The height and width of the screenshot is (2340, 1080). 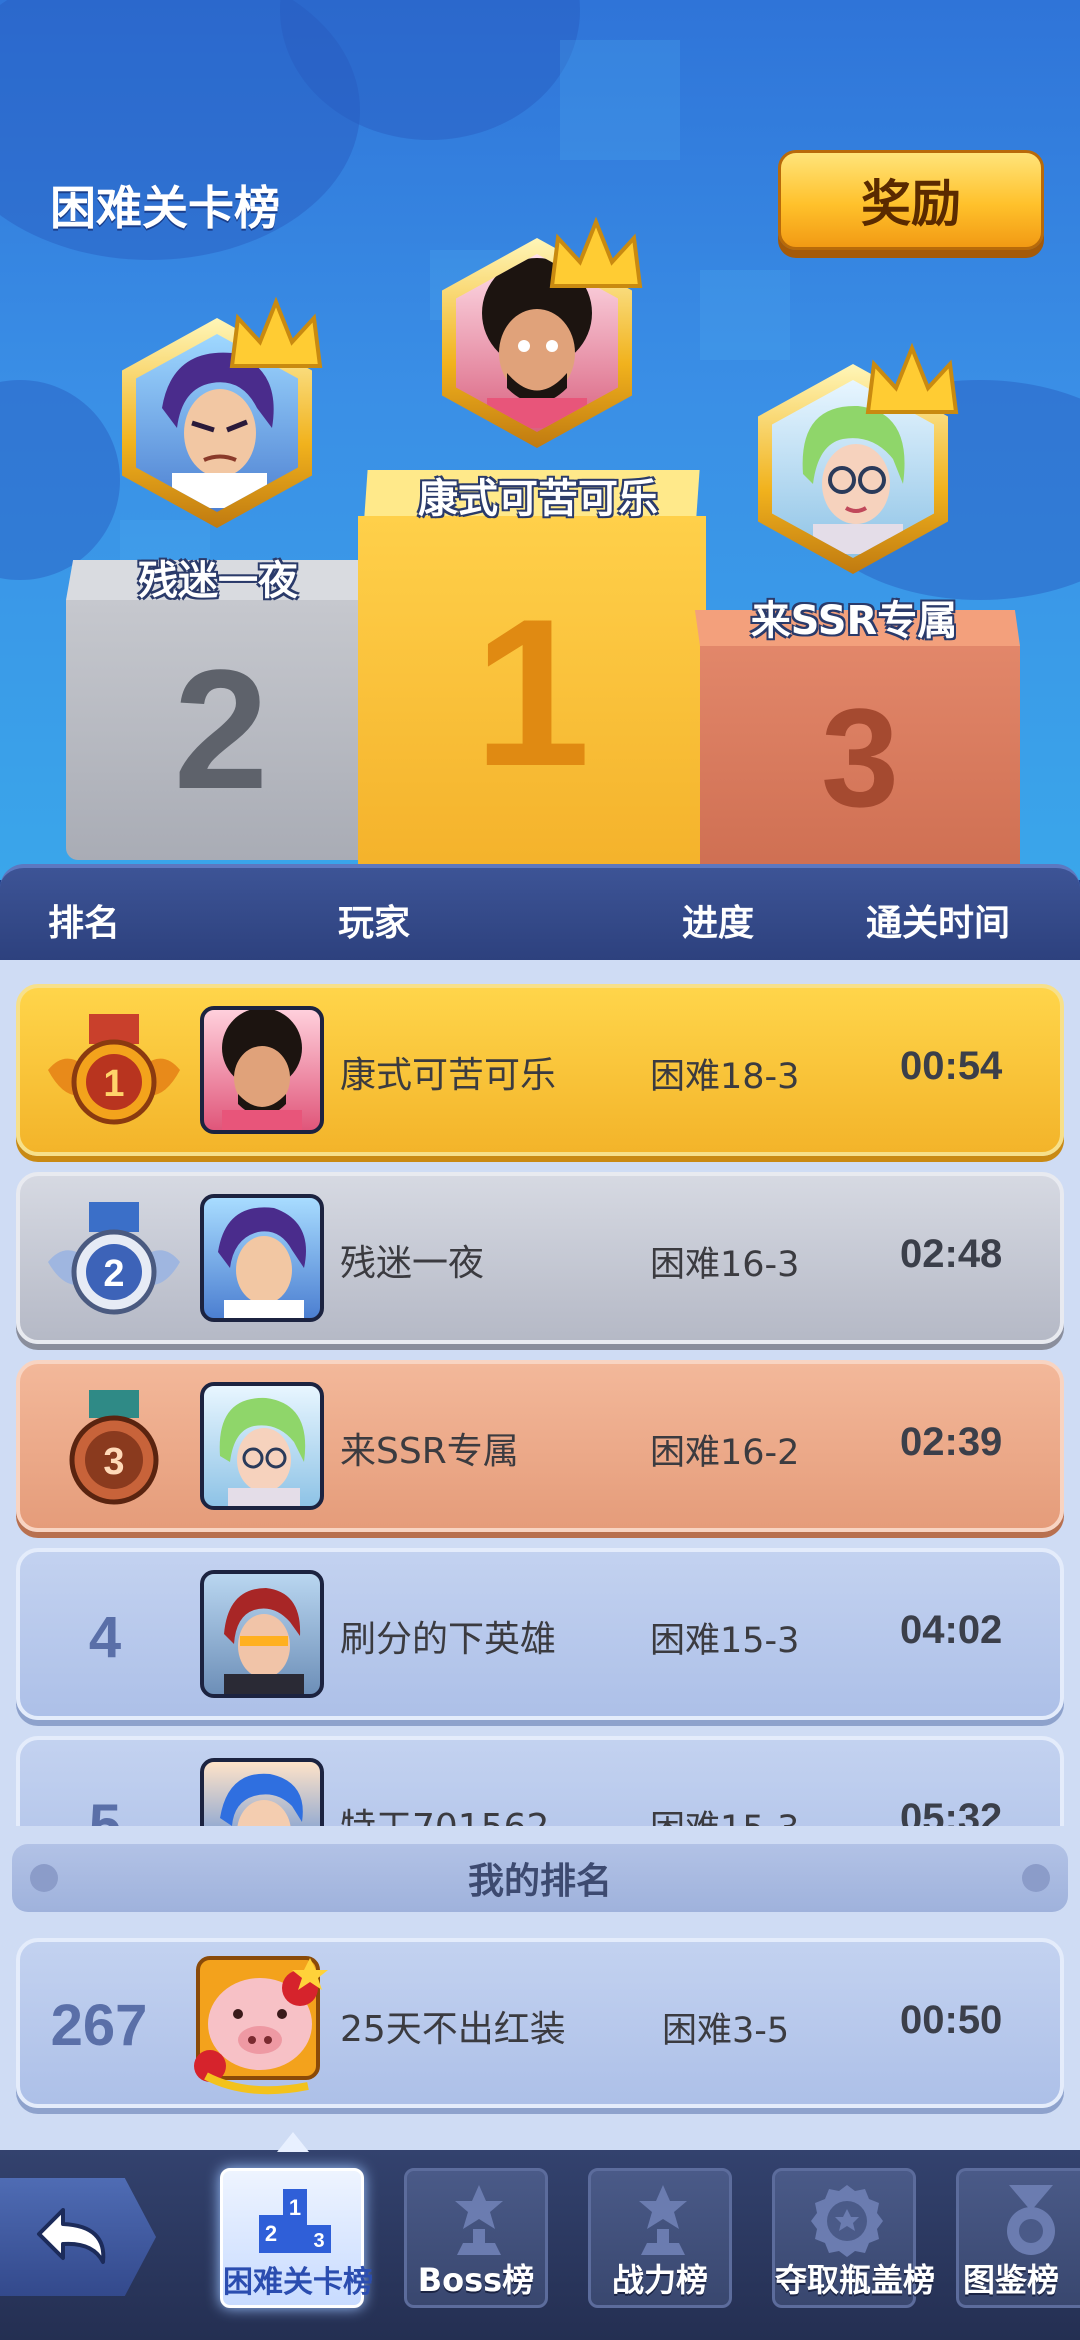 What do you see at coordinates (165, 208) in the screenshot?
I see `board-title: 困难关卡榜` at bounding box center [165, 208].